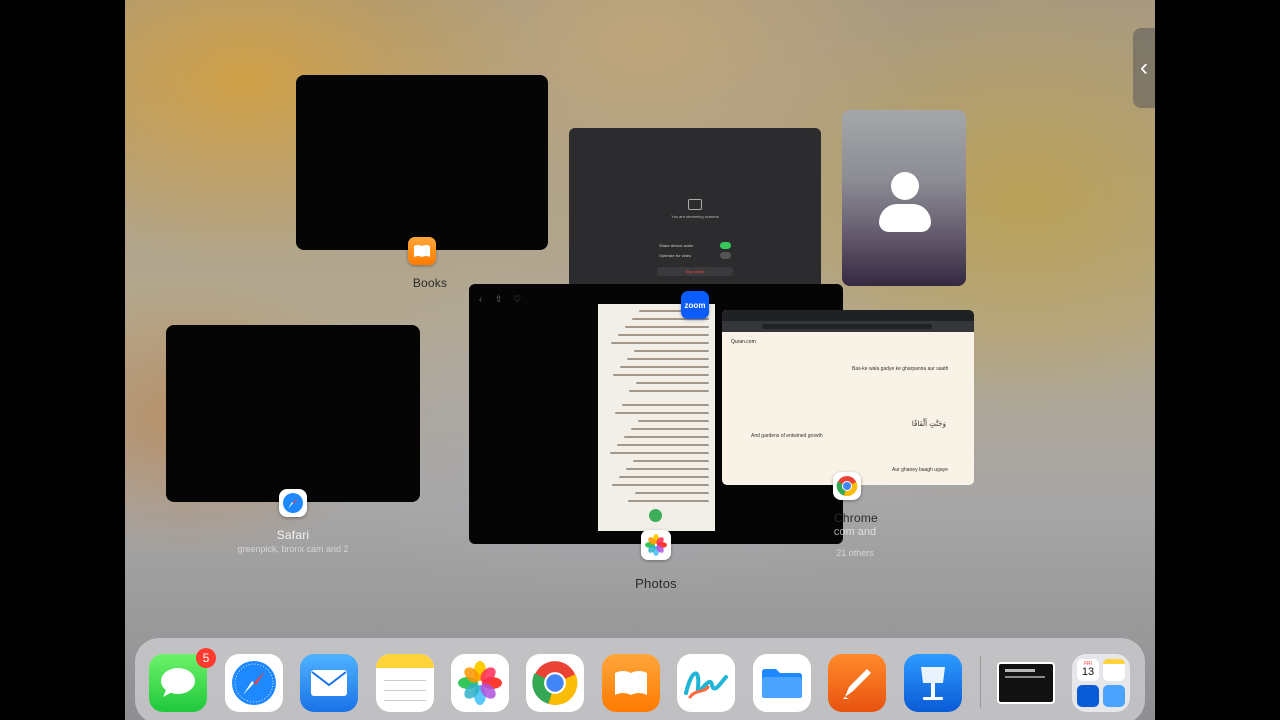 The width and height of the screenshot is (1280, 720). I want to click on dock-messages: 5, so click(182, 680).